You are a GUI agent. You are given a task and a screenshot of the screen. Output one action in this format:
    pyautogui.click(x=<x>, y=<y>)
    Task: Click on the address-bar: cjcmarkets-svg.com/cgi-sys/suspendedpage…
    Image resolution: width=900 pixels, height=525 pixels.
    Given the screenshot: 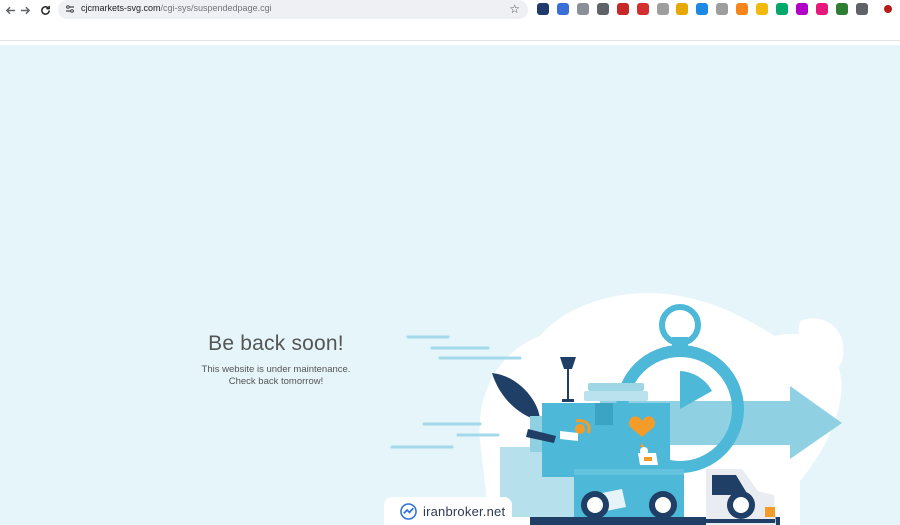 What is the action you would take?
    pyautogui.click(x=293, y=9)
    